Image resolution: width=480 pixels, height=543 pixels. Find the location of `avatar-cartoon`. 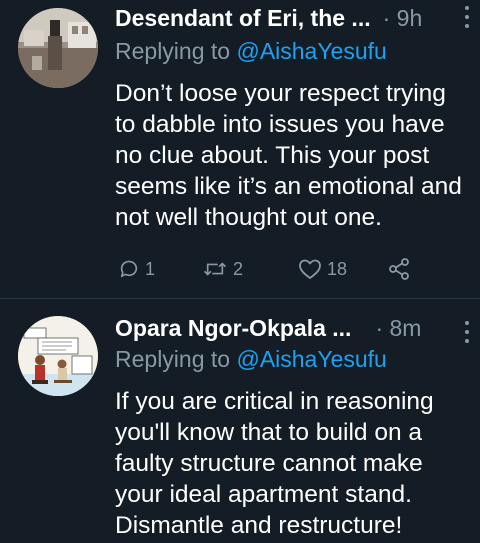

avatar-cartoon is located at coordinates (58, 356).